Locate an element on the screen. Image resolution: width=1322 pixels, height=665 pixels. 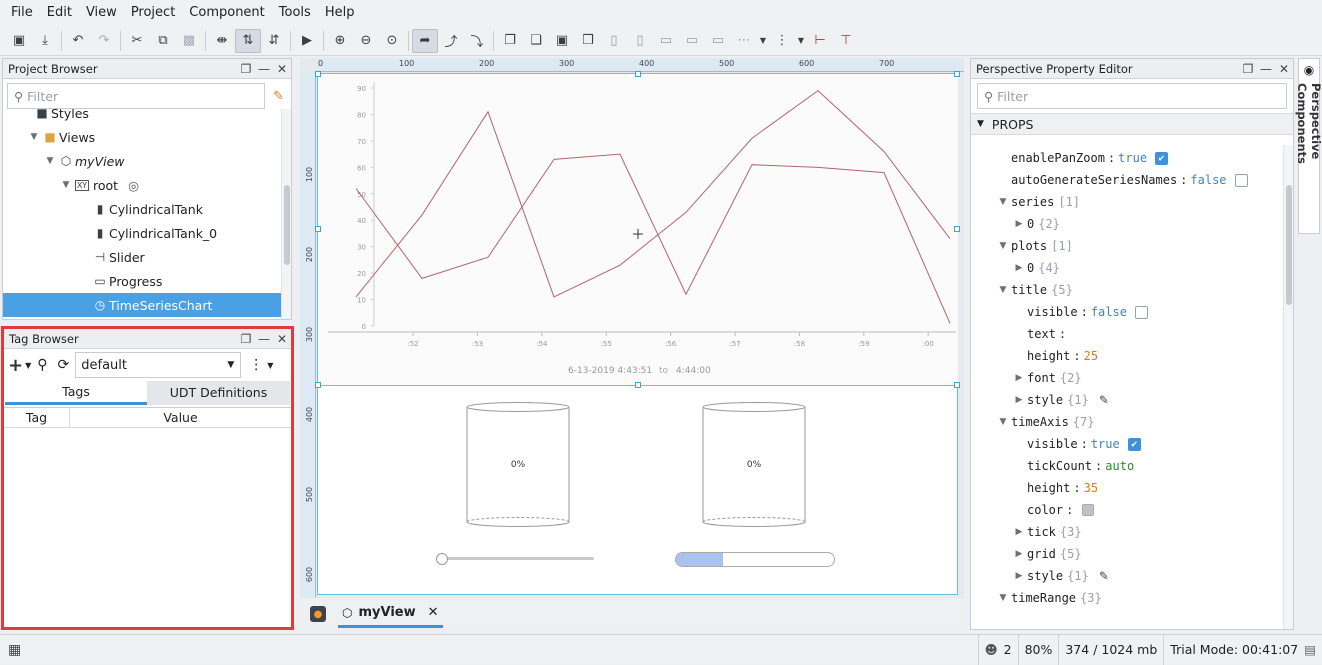
slider is located at coordinates (516, 559).